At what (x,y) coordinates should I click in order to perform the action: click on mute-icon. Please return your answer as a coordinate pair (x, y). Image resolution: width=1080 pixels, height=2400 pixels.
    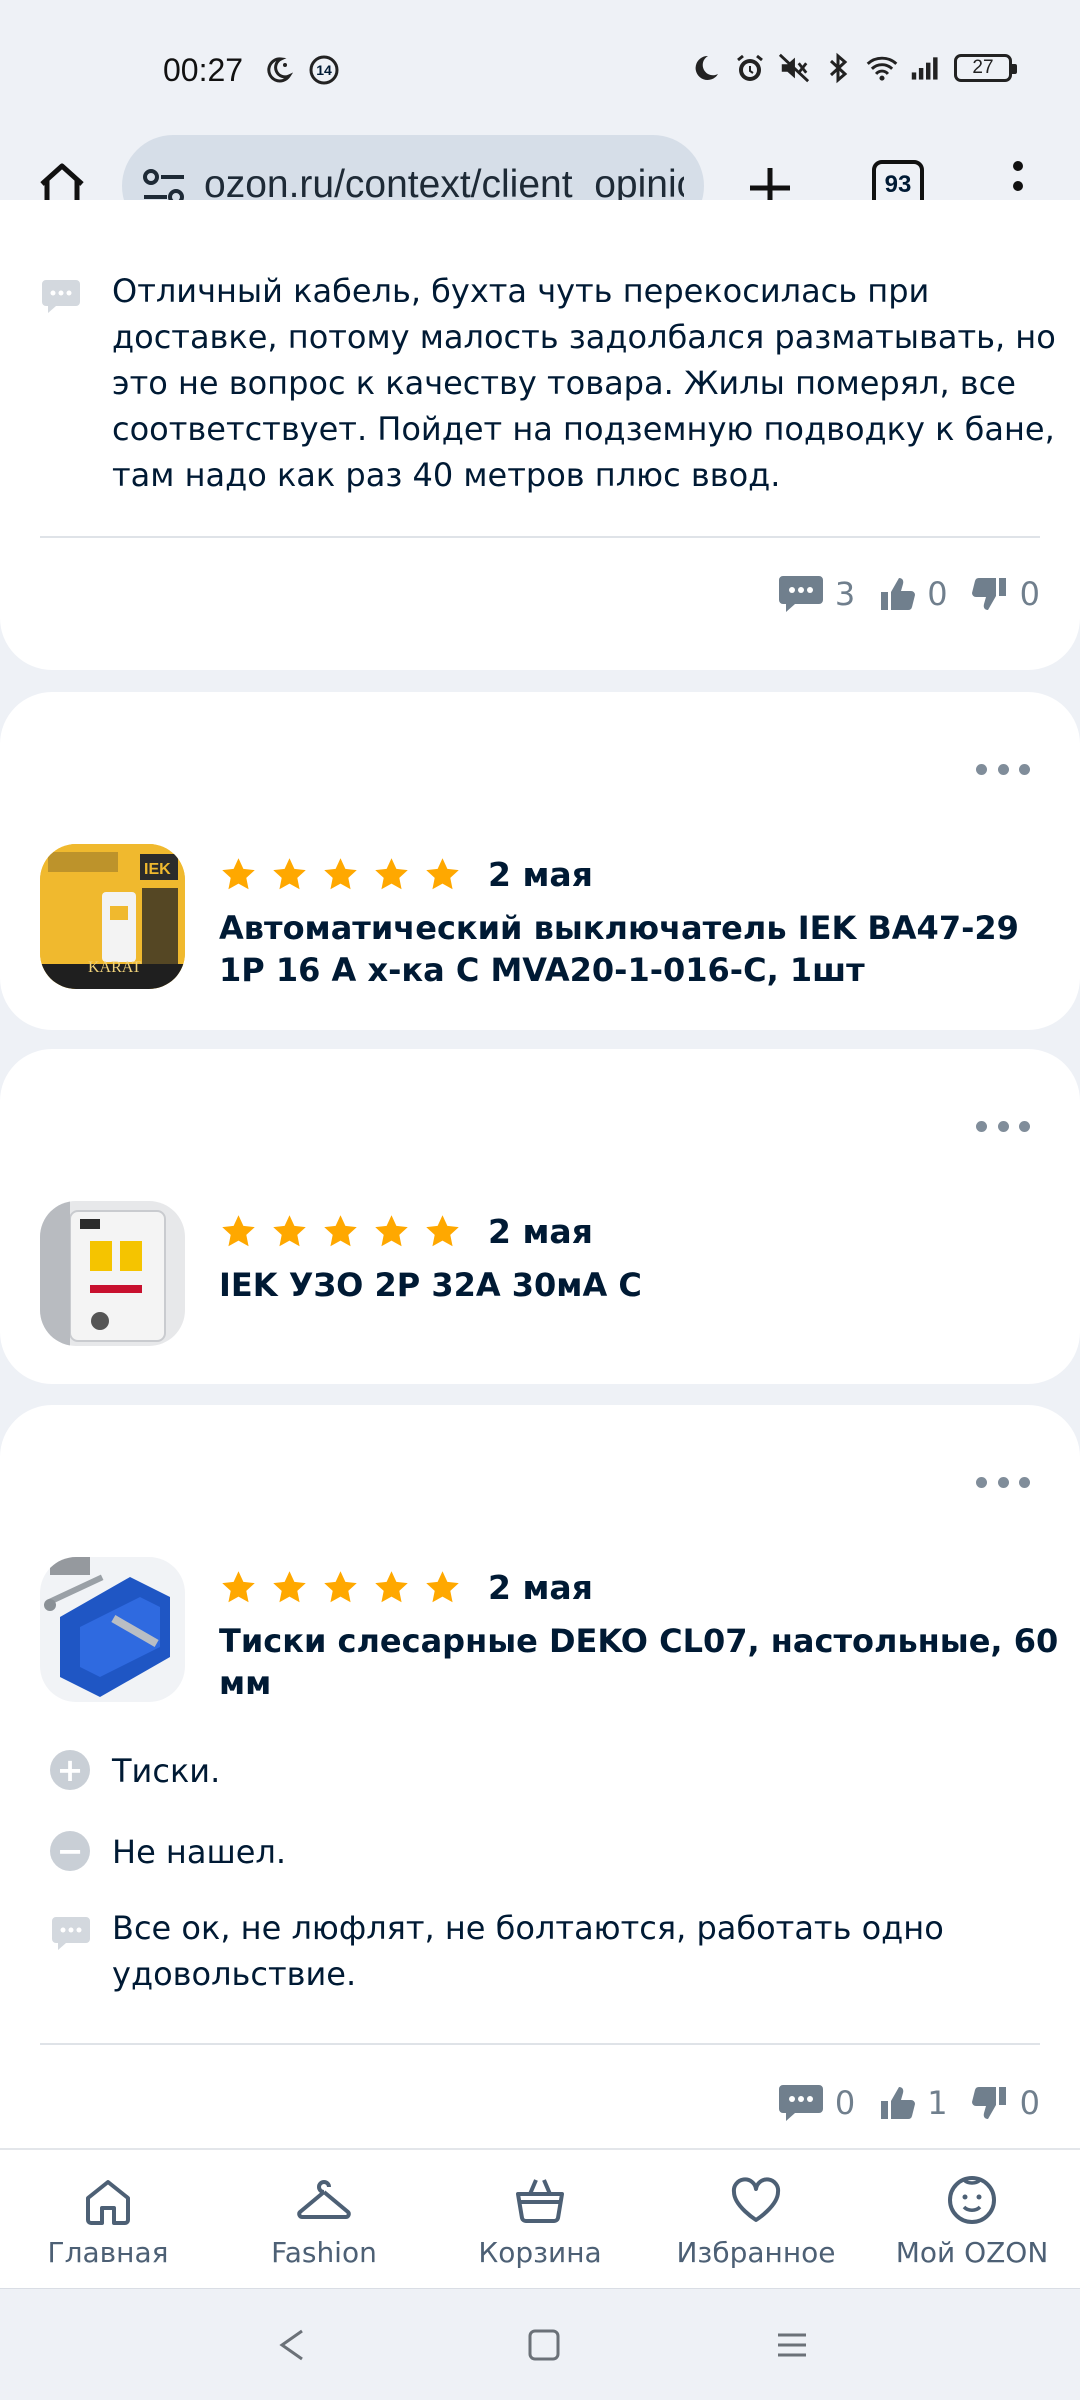
    Looking at the image, I should click on (794, 68).